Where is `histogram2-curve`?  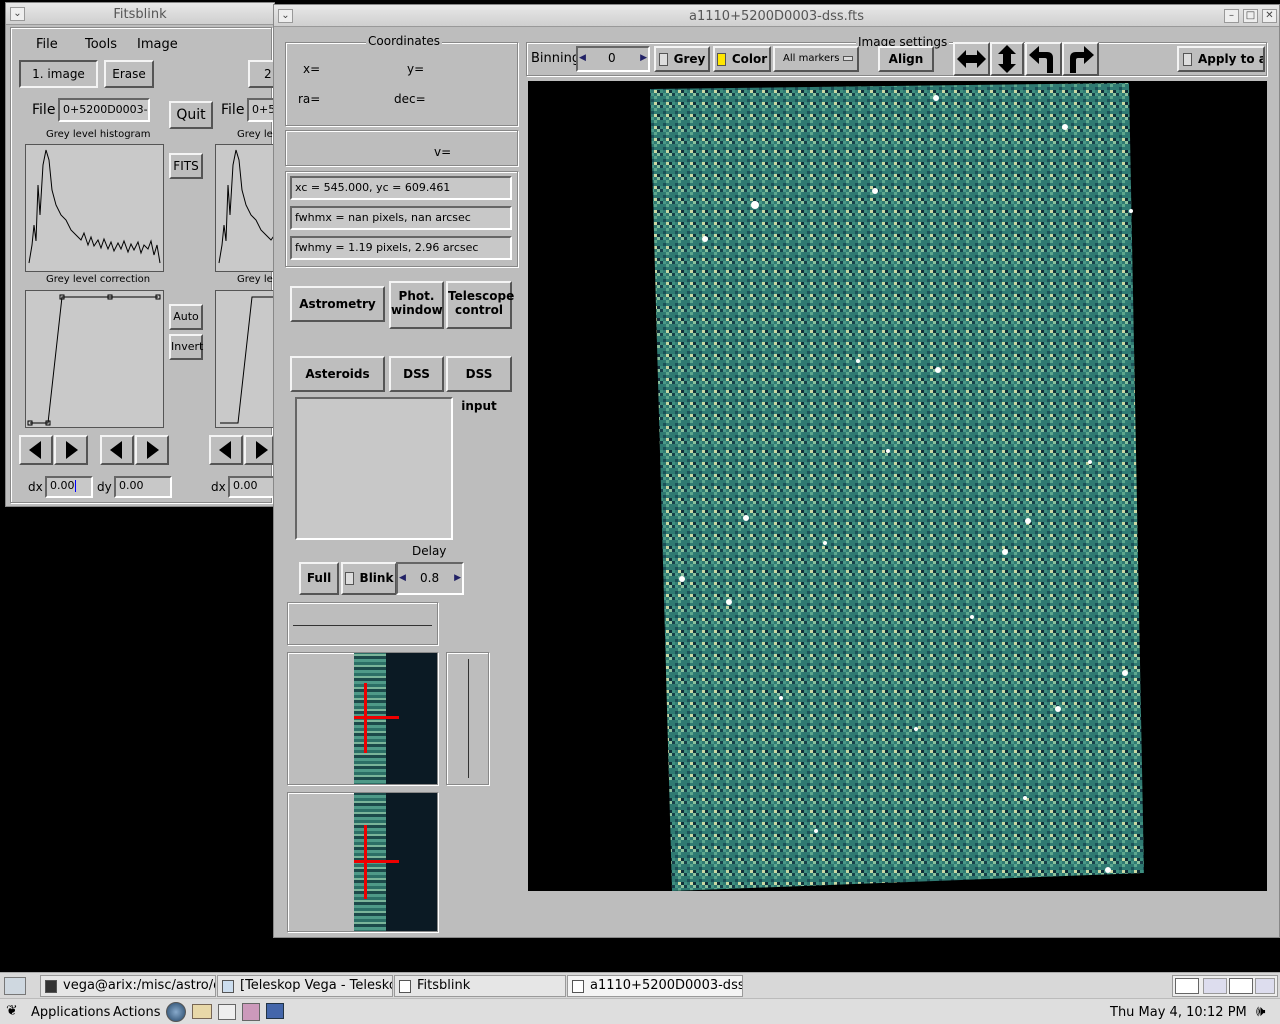 histogram2-curve is located at coordinates (247, 206).